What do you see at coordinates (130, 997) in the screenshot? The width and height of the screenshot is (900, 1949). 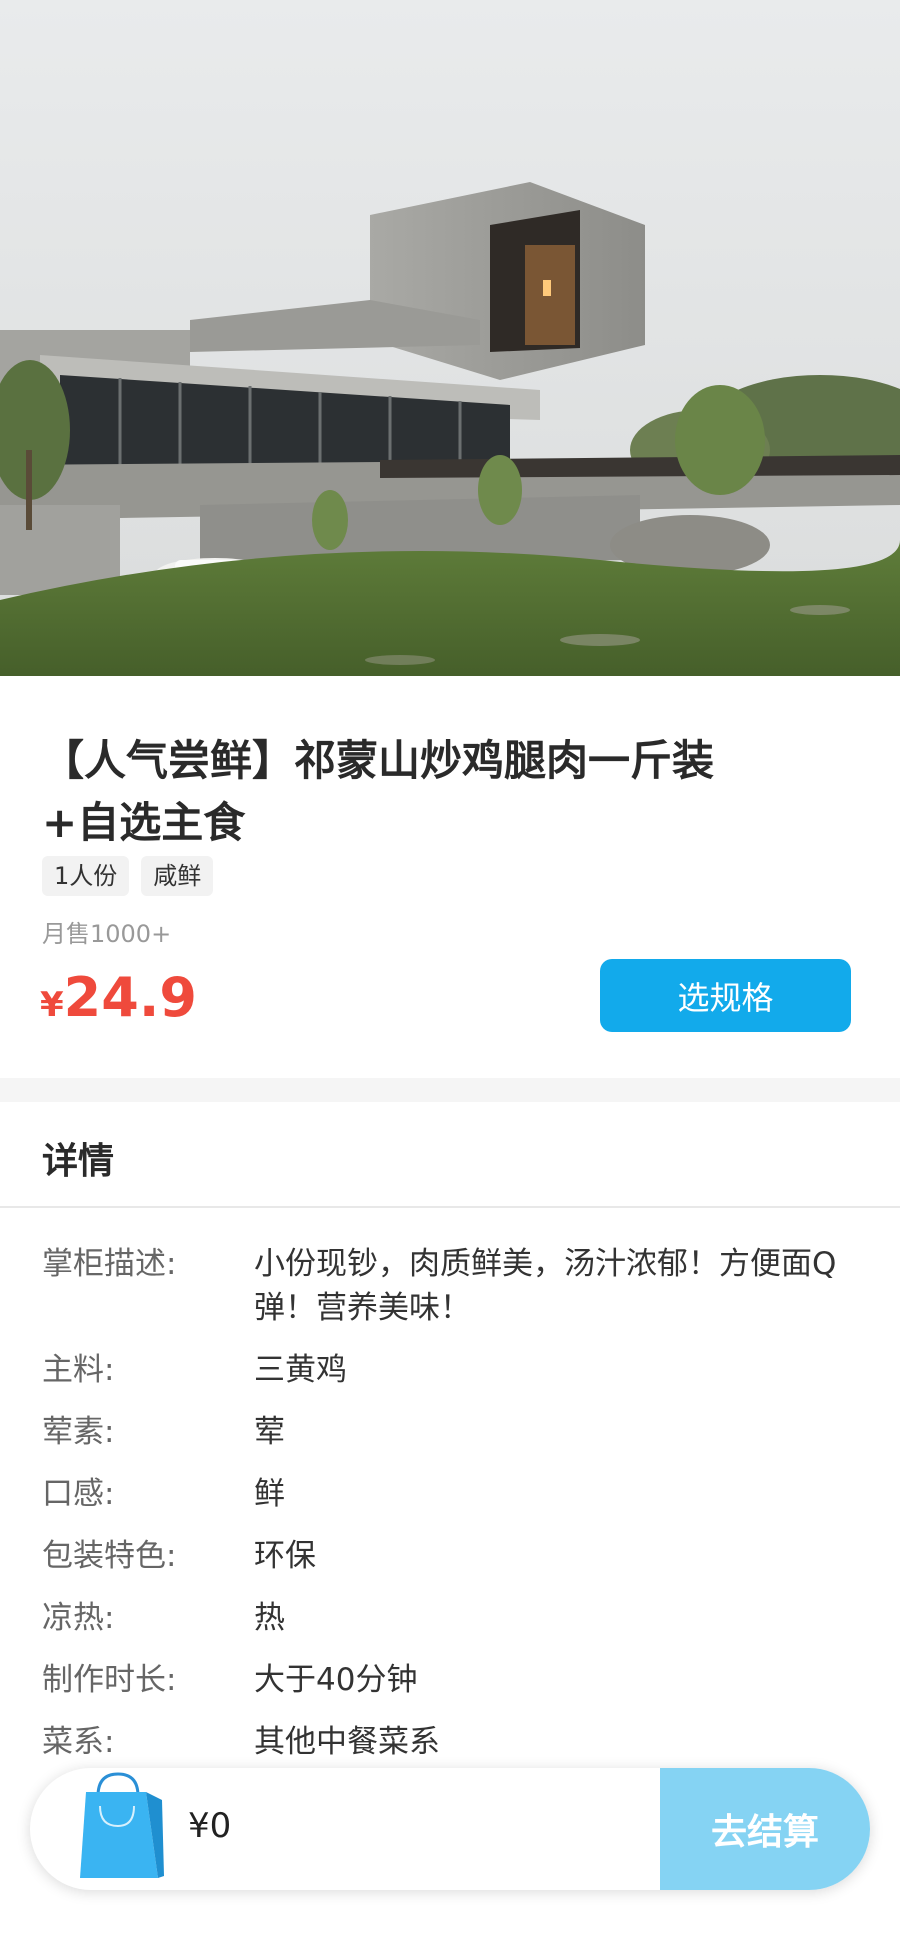 I see `price-value: 24.9` at bounding box center [130, 997].